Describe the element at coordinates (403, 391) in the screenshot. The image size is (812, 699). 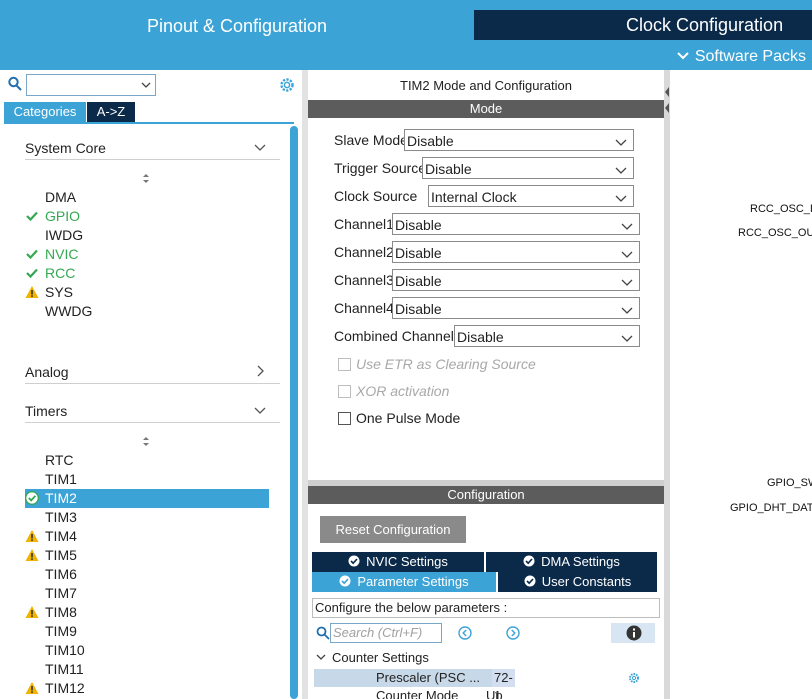
I see `xor-activation-label: XOR activation` at that location.